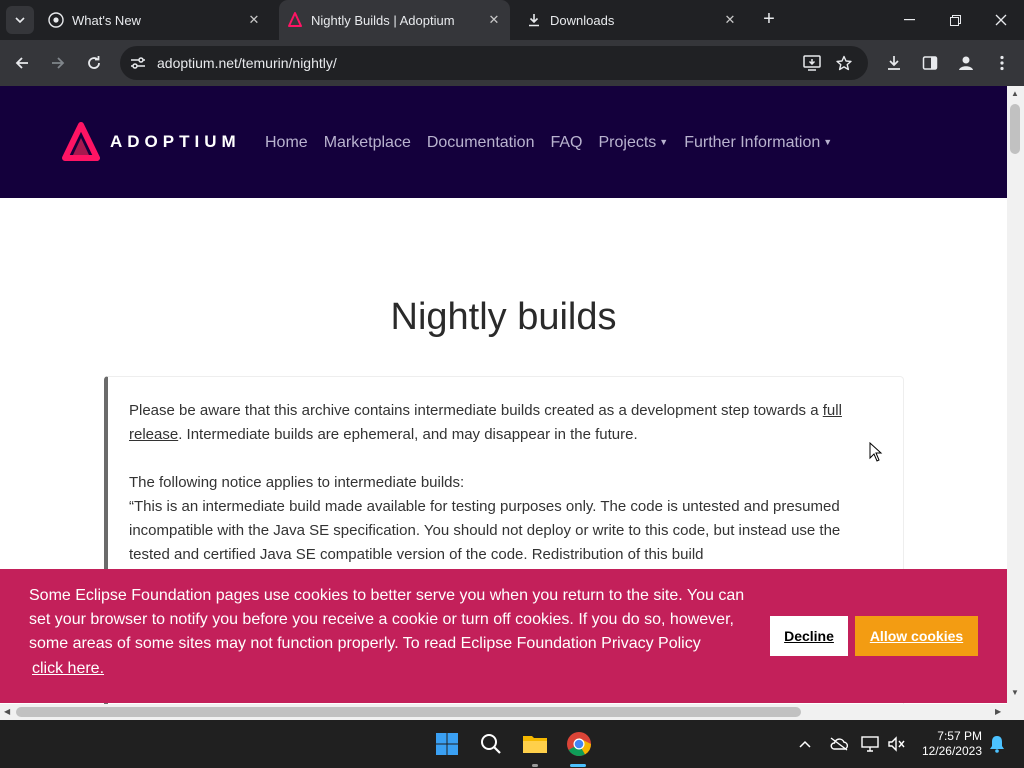 This screenshot has width=1024, height=768. What do you see at coordinates (627, 142) in the screenshot?
I see `nav-projects-label: Projects` at bounding box center [627, 142].